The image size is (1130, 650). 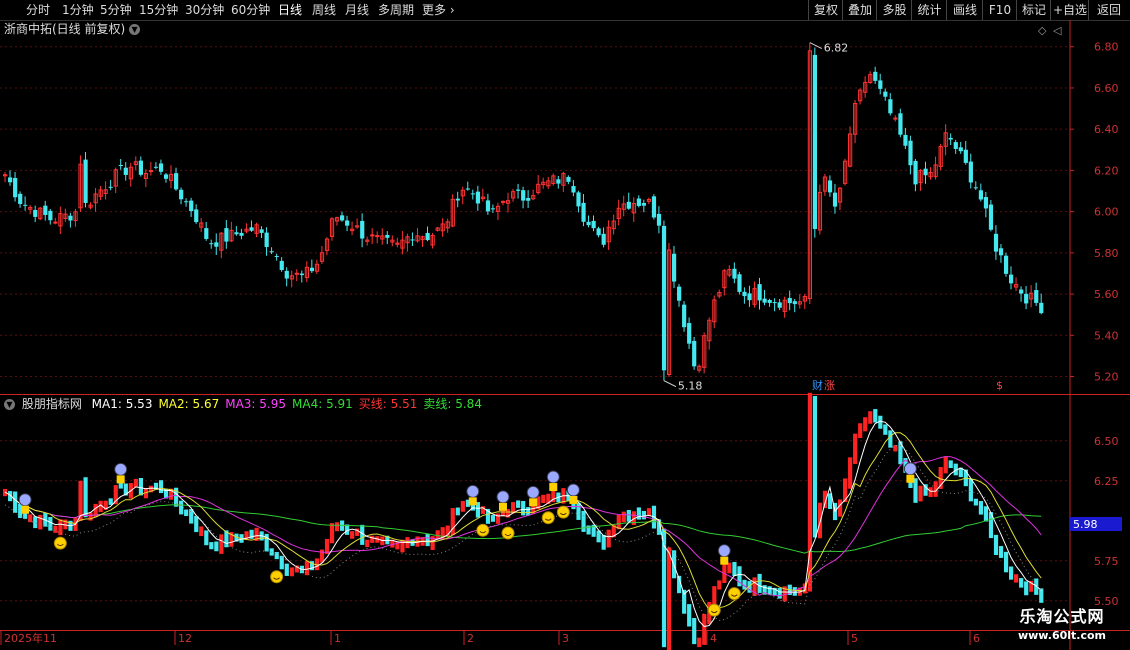 What do you see at coordinates (1106, 212) in the screenshot?
I see `y-tick-label: 6.00` at bounding box center [1106, 212].